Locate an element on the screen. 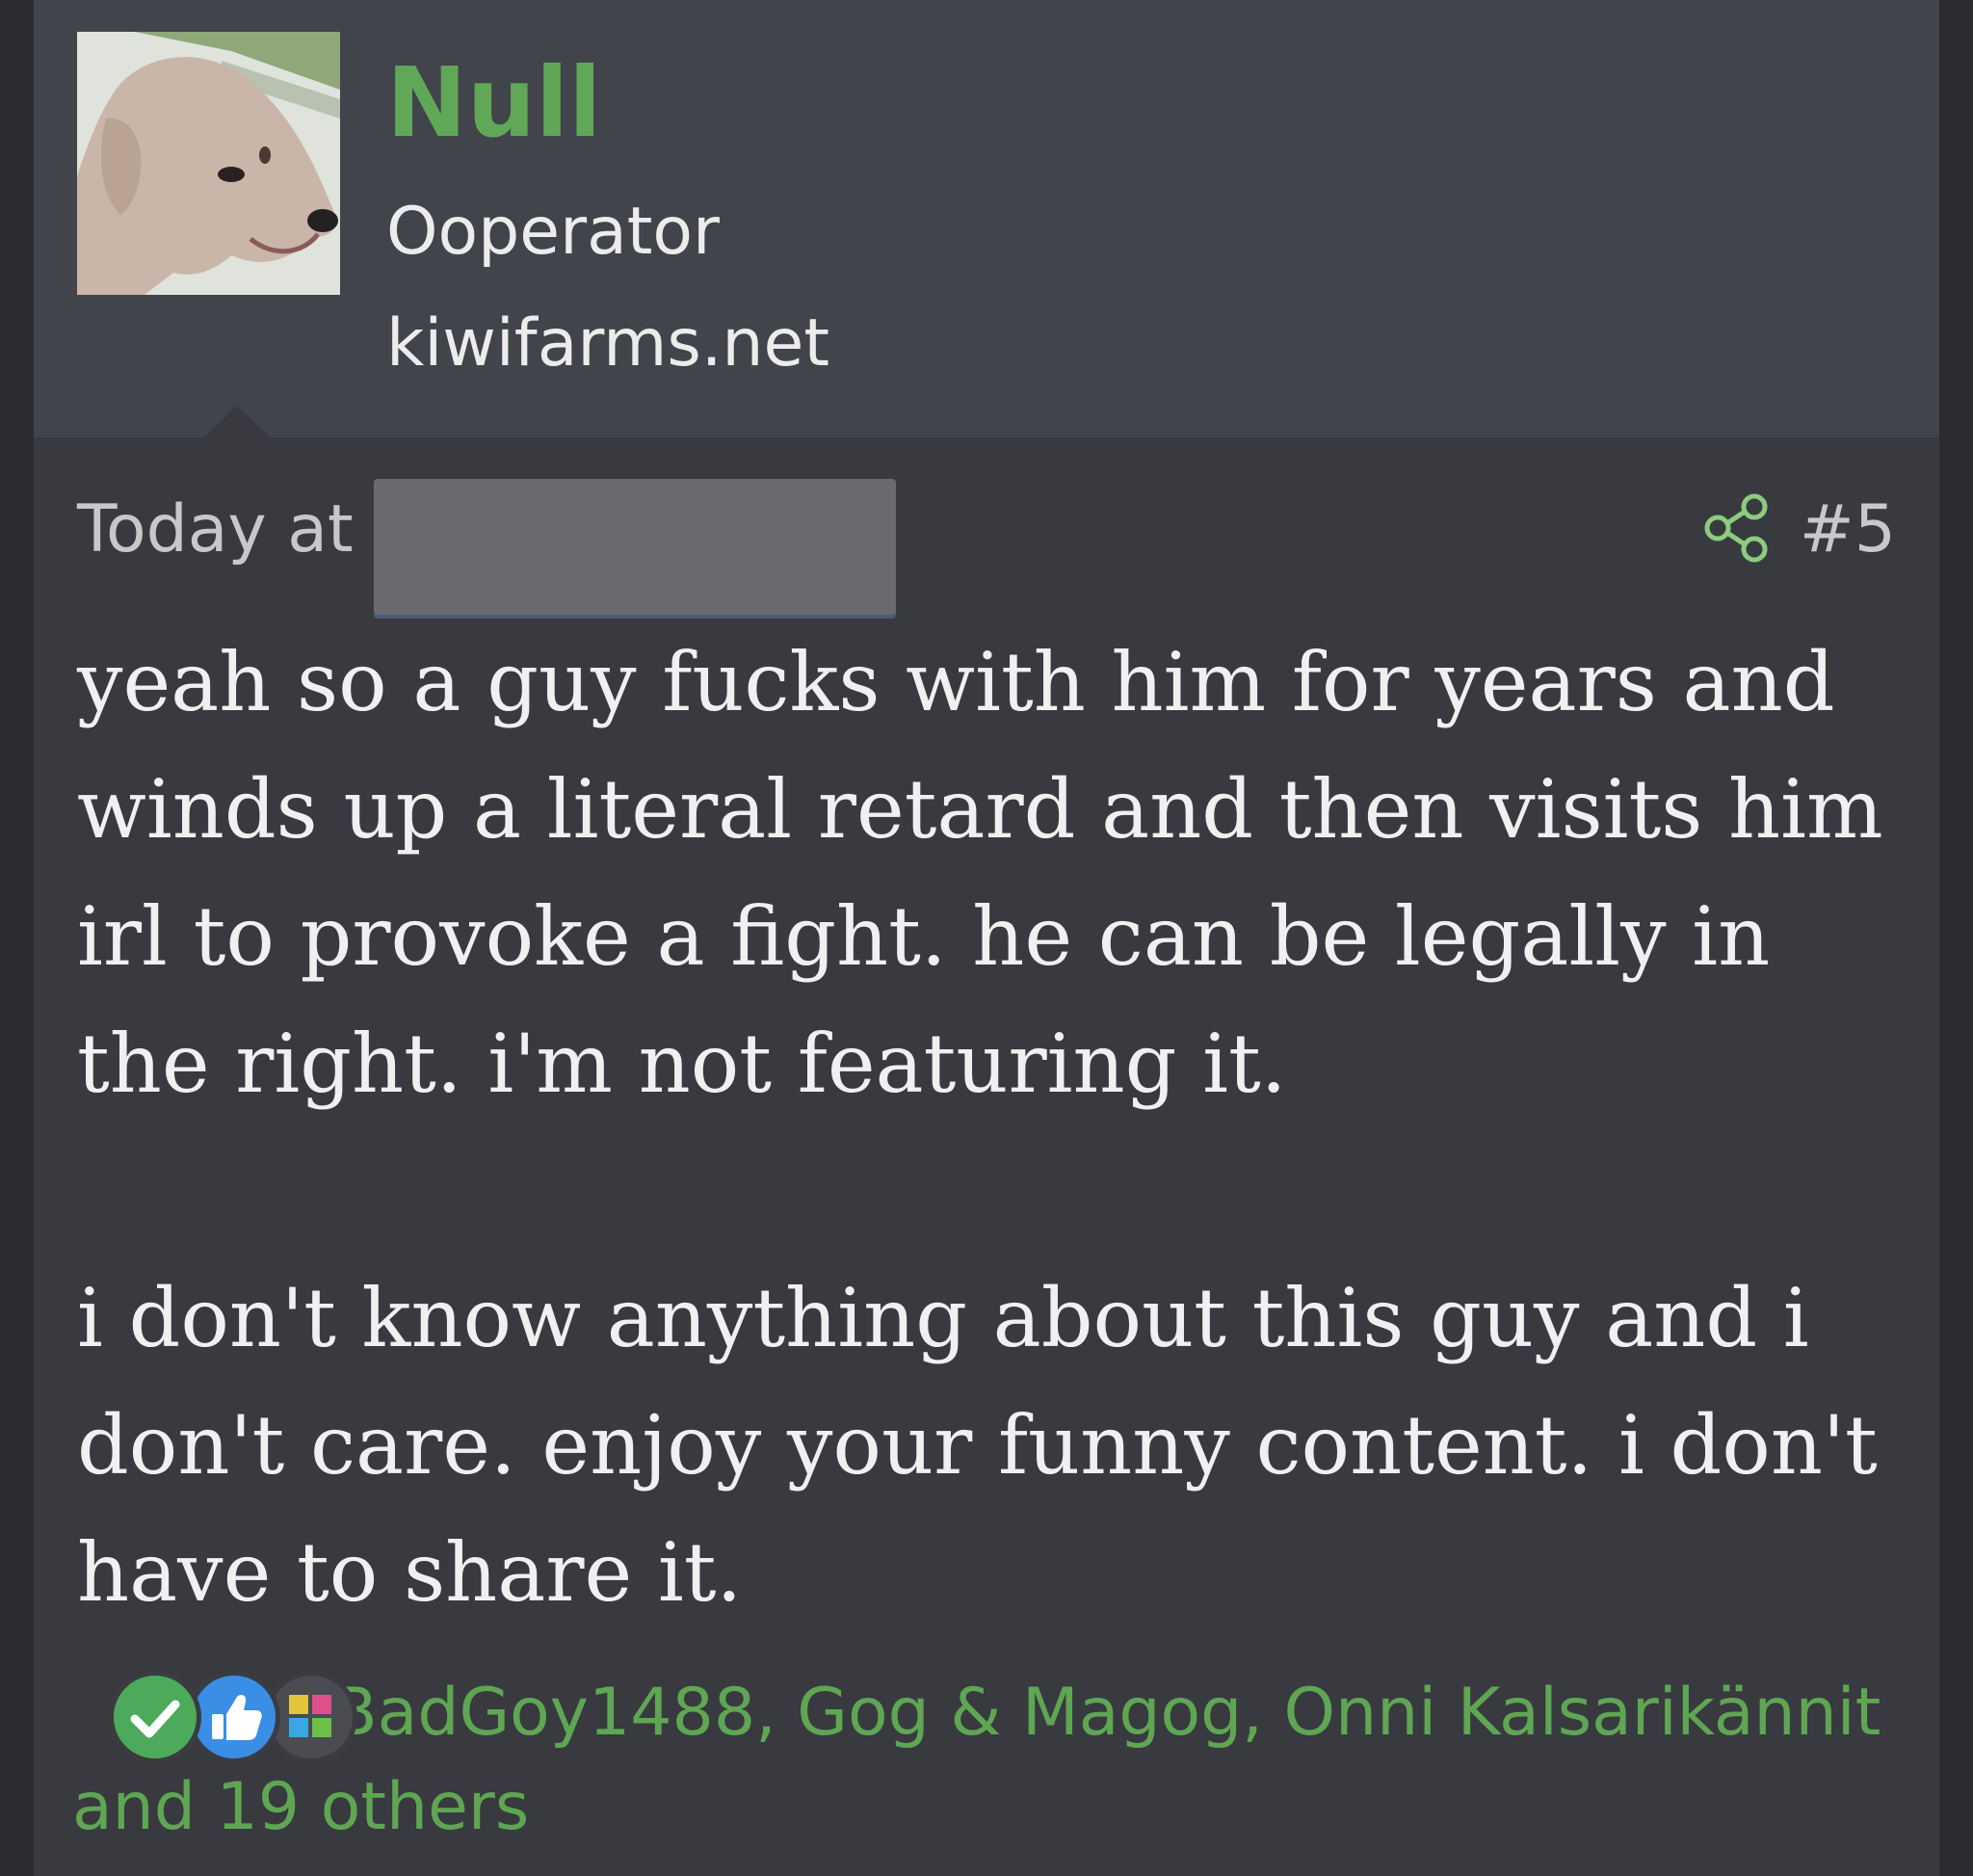 The height and width of the screenshot is (1876, 1973). dog-avatar-icon is located at coordinates (208, 163).